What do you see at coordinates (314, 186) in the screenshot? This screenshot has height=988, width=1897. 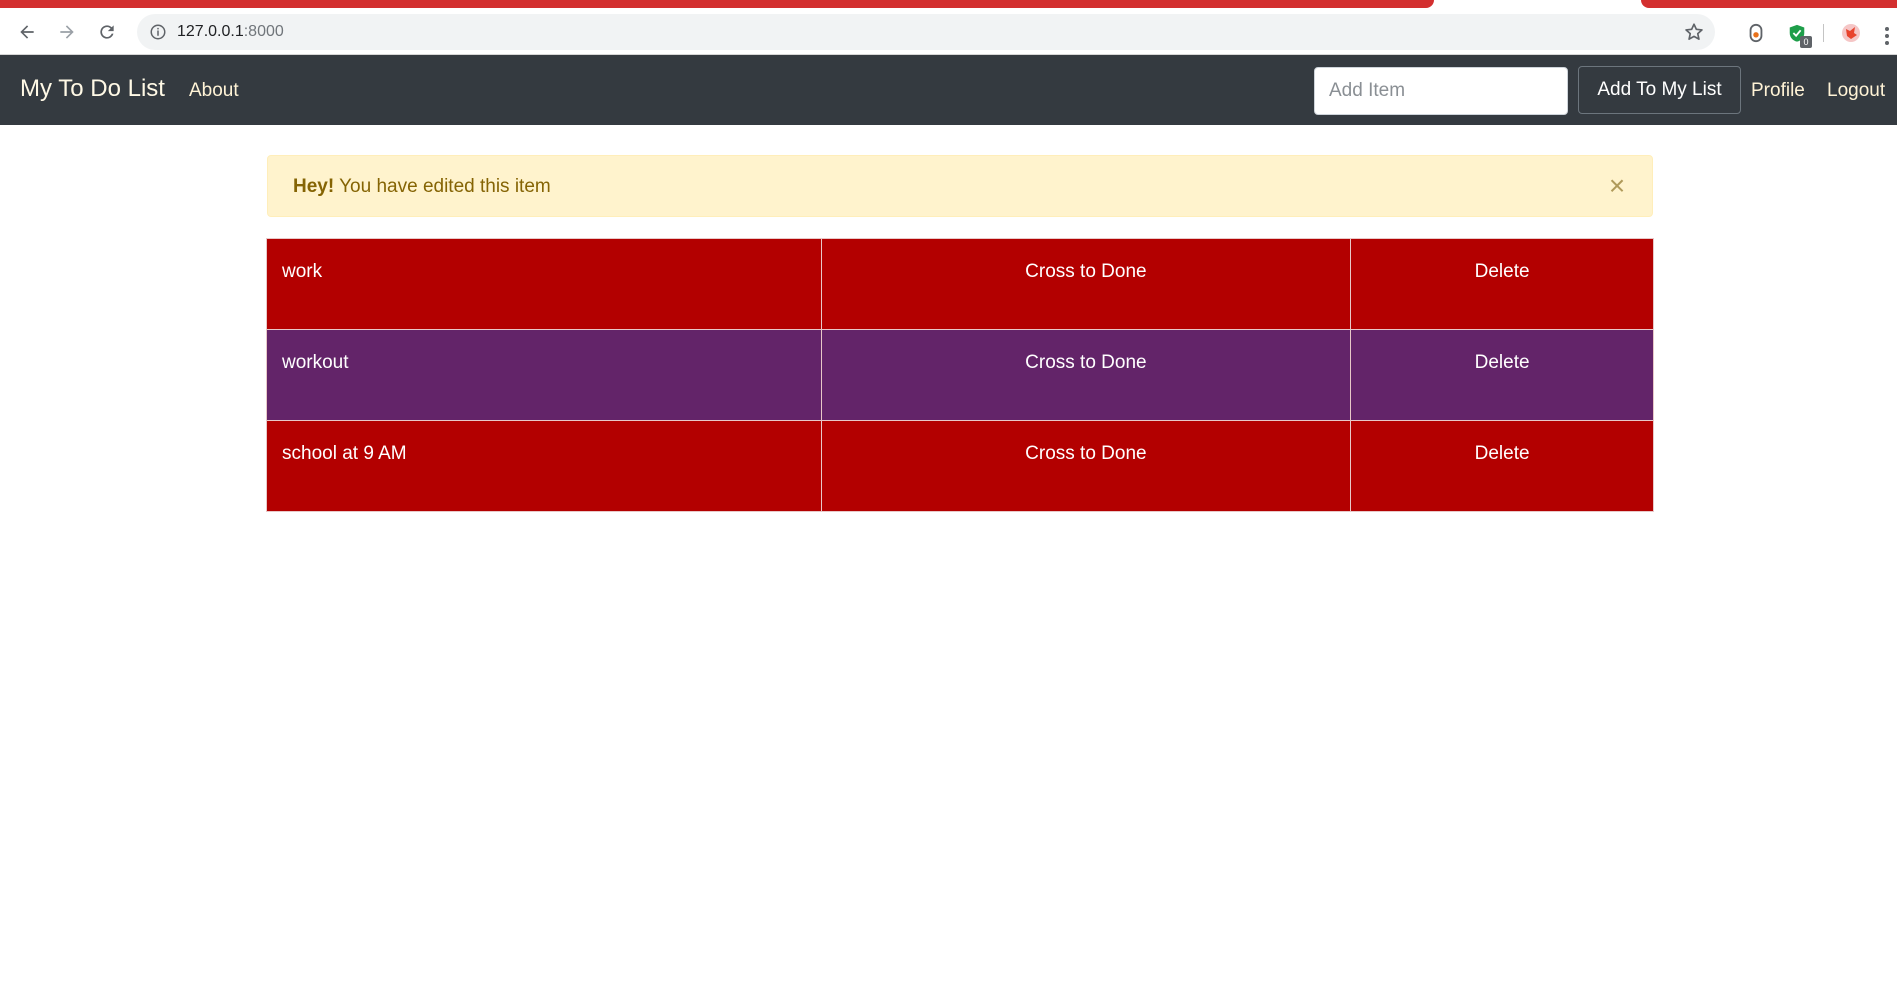 I see `alert-strong: Hey!` at bounding box center [314, 186].